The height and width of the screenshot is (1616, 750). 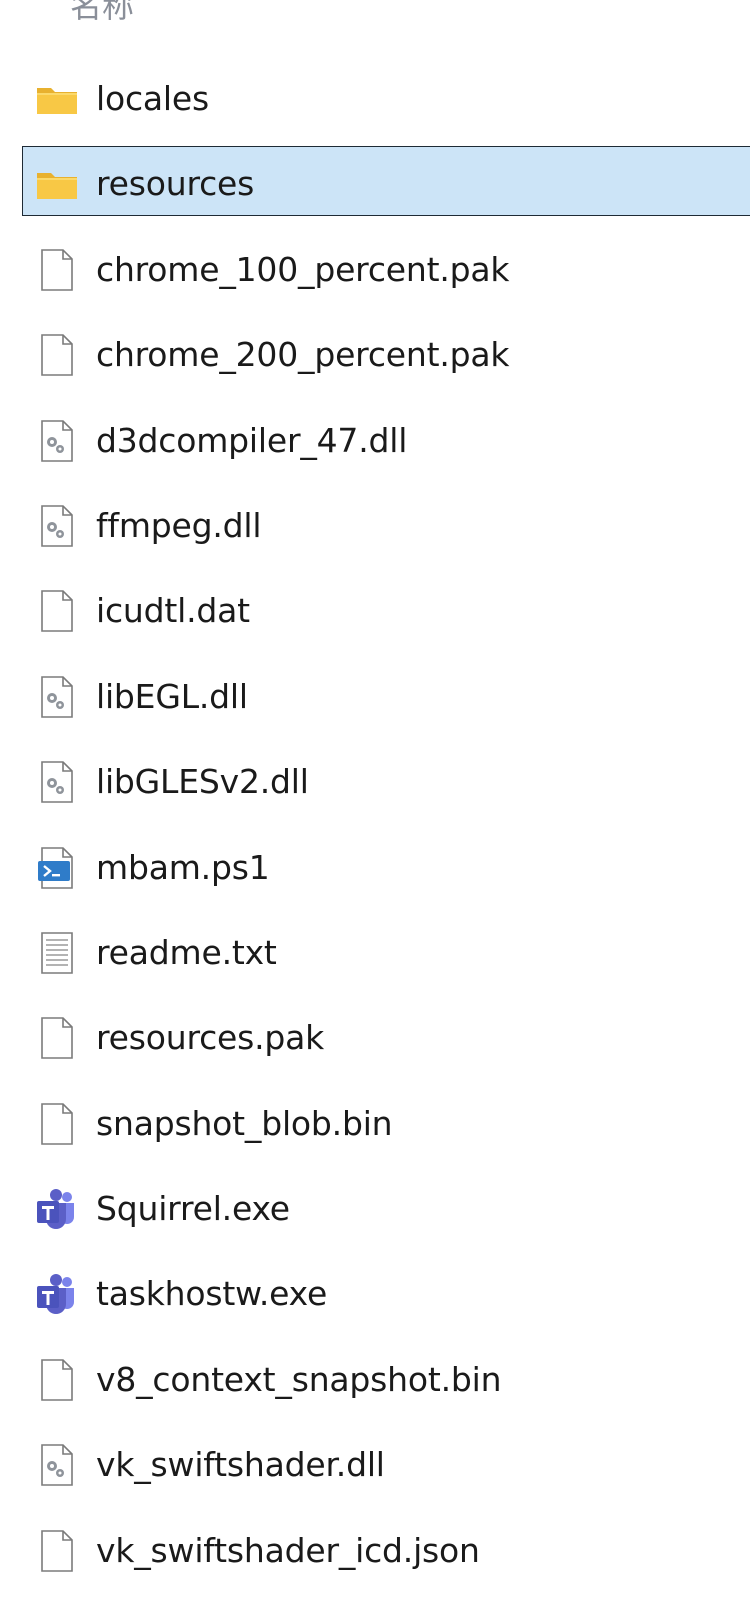 I want to click on file-row: vk_swiftshader.dll, so click(x=375, y=1466).